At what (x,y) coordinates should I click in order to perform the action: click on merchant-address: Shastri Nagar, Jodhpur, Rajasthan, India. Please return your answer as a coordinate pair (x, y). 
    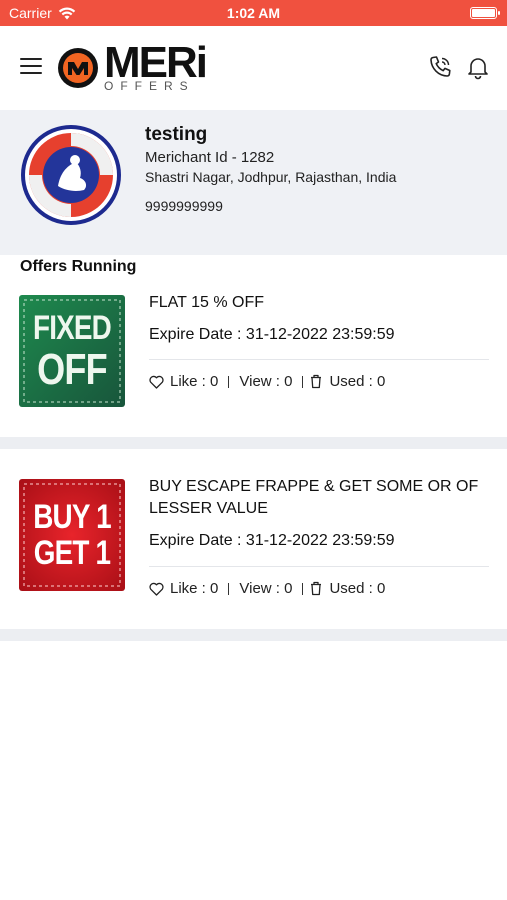
    Looking at the image, I should click on (271, 177).